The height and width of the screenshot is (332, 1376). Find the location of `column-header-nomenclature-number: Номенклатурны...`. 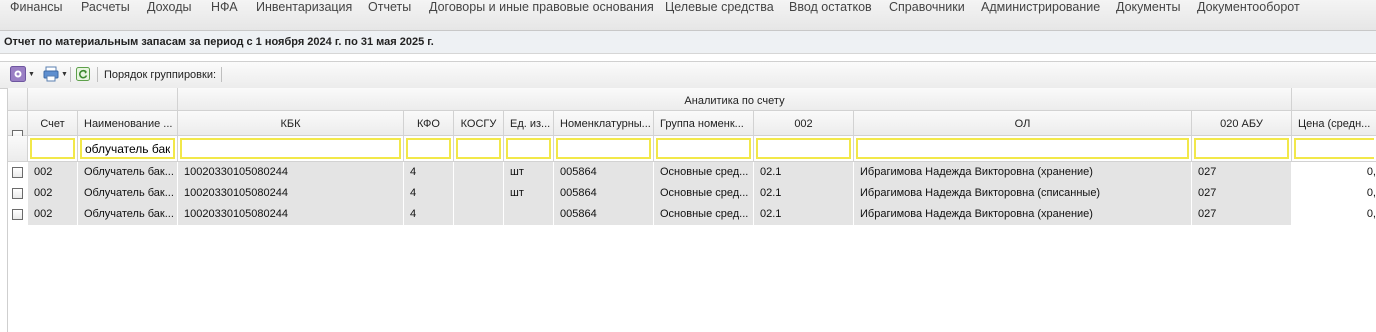

column-header-nomenclature-number: Номенклатурны... is located at coordinates (604, 123).